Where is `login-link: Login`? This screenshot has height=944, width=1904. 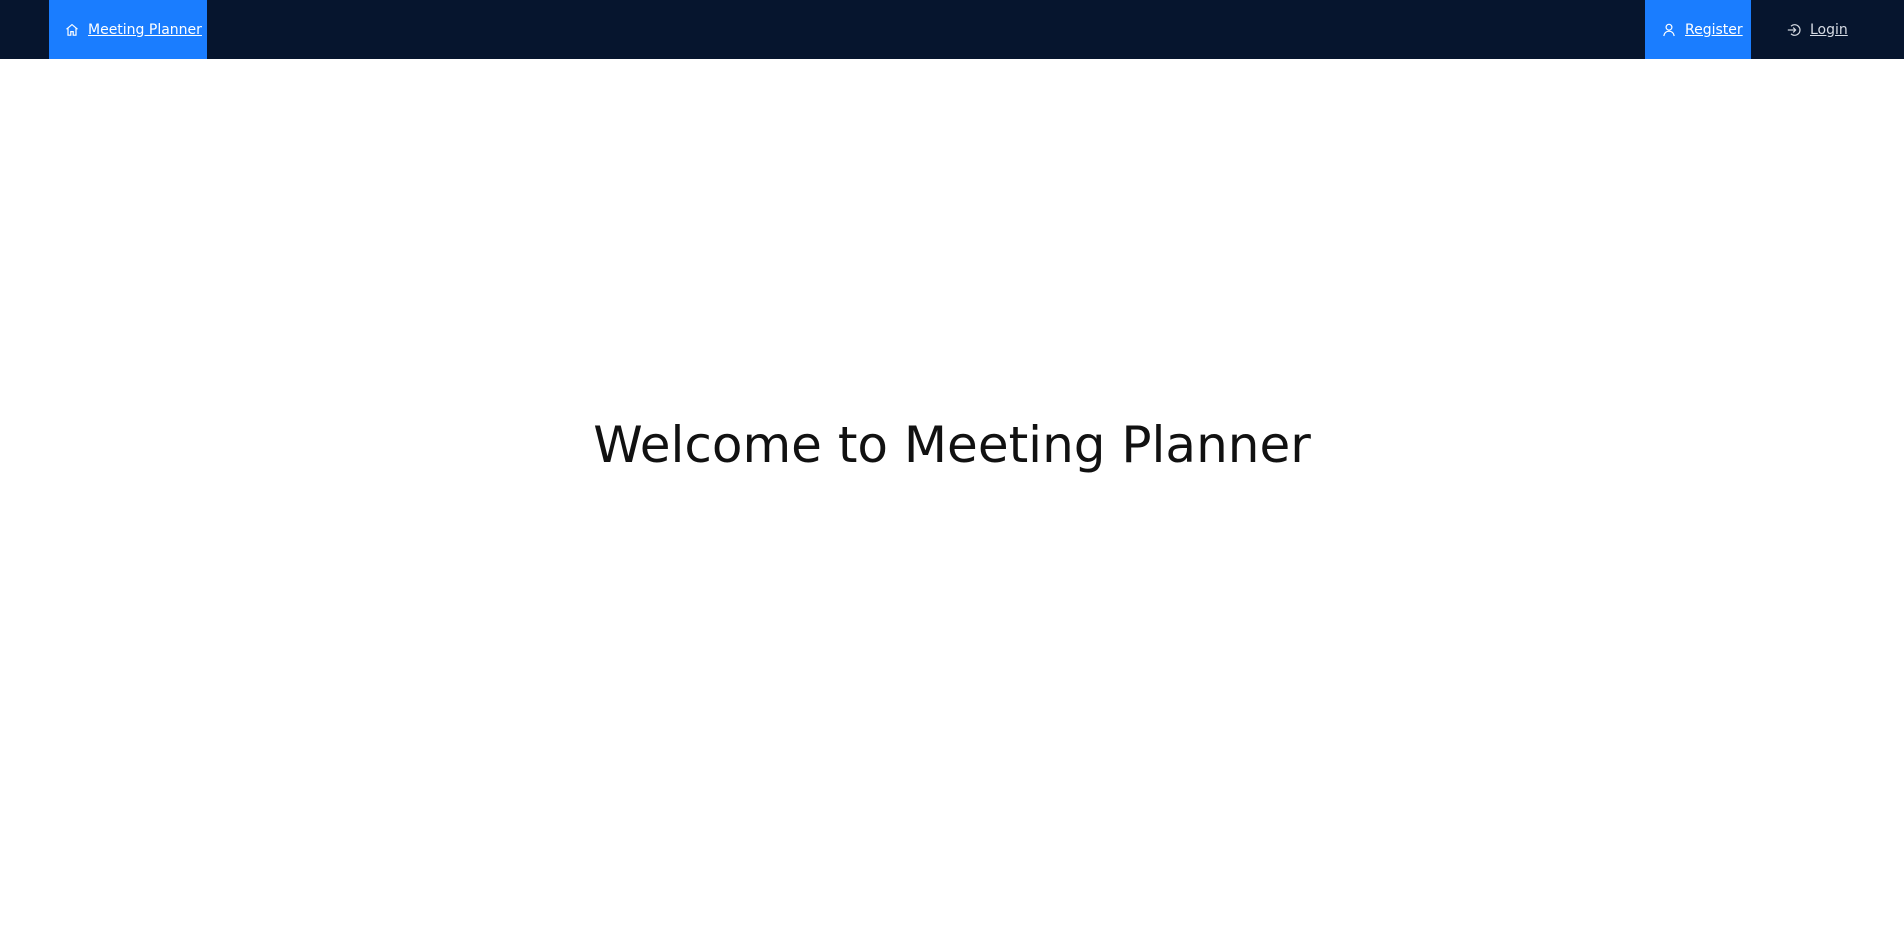 login-link: Login is located at coordinates (1807, 29).